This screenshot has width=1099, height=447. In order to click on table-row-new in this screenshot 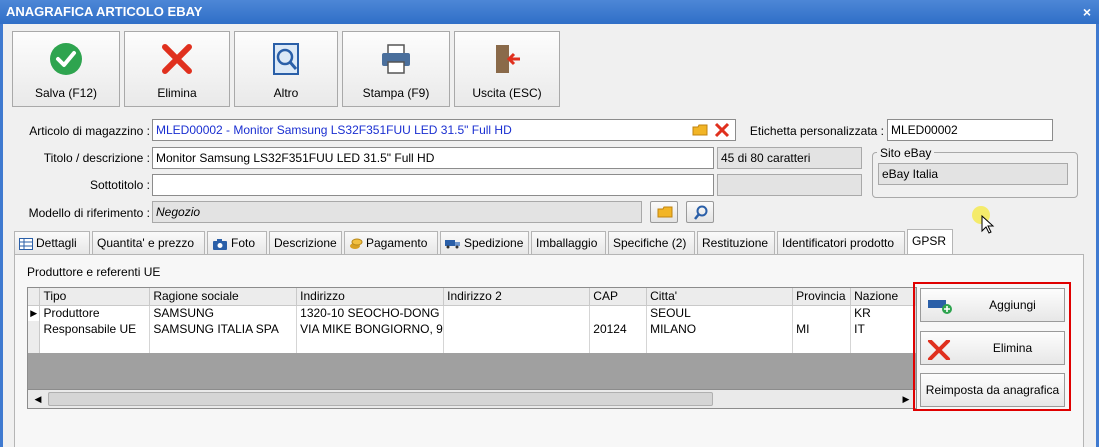, I will do `click(472, 345)`.